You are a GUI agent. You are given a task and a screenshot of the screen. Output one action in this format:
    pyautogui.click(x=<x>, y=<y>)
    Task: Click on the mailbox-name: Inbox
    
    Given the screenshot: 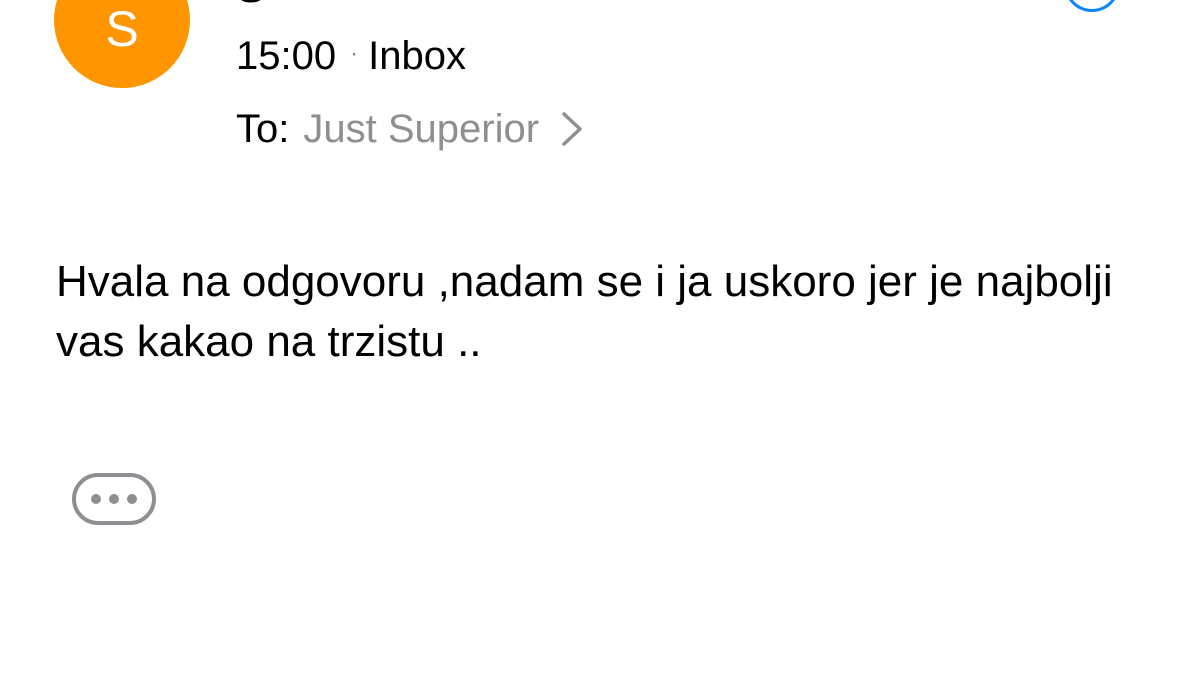 What is the action you would take?
    pyautogui.click(x=417, y=56)
    